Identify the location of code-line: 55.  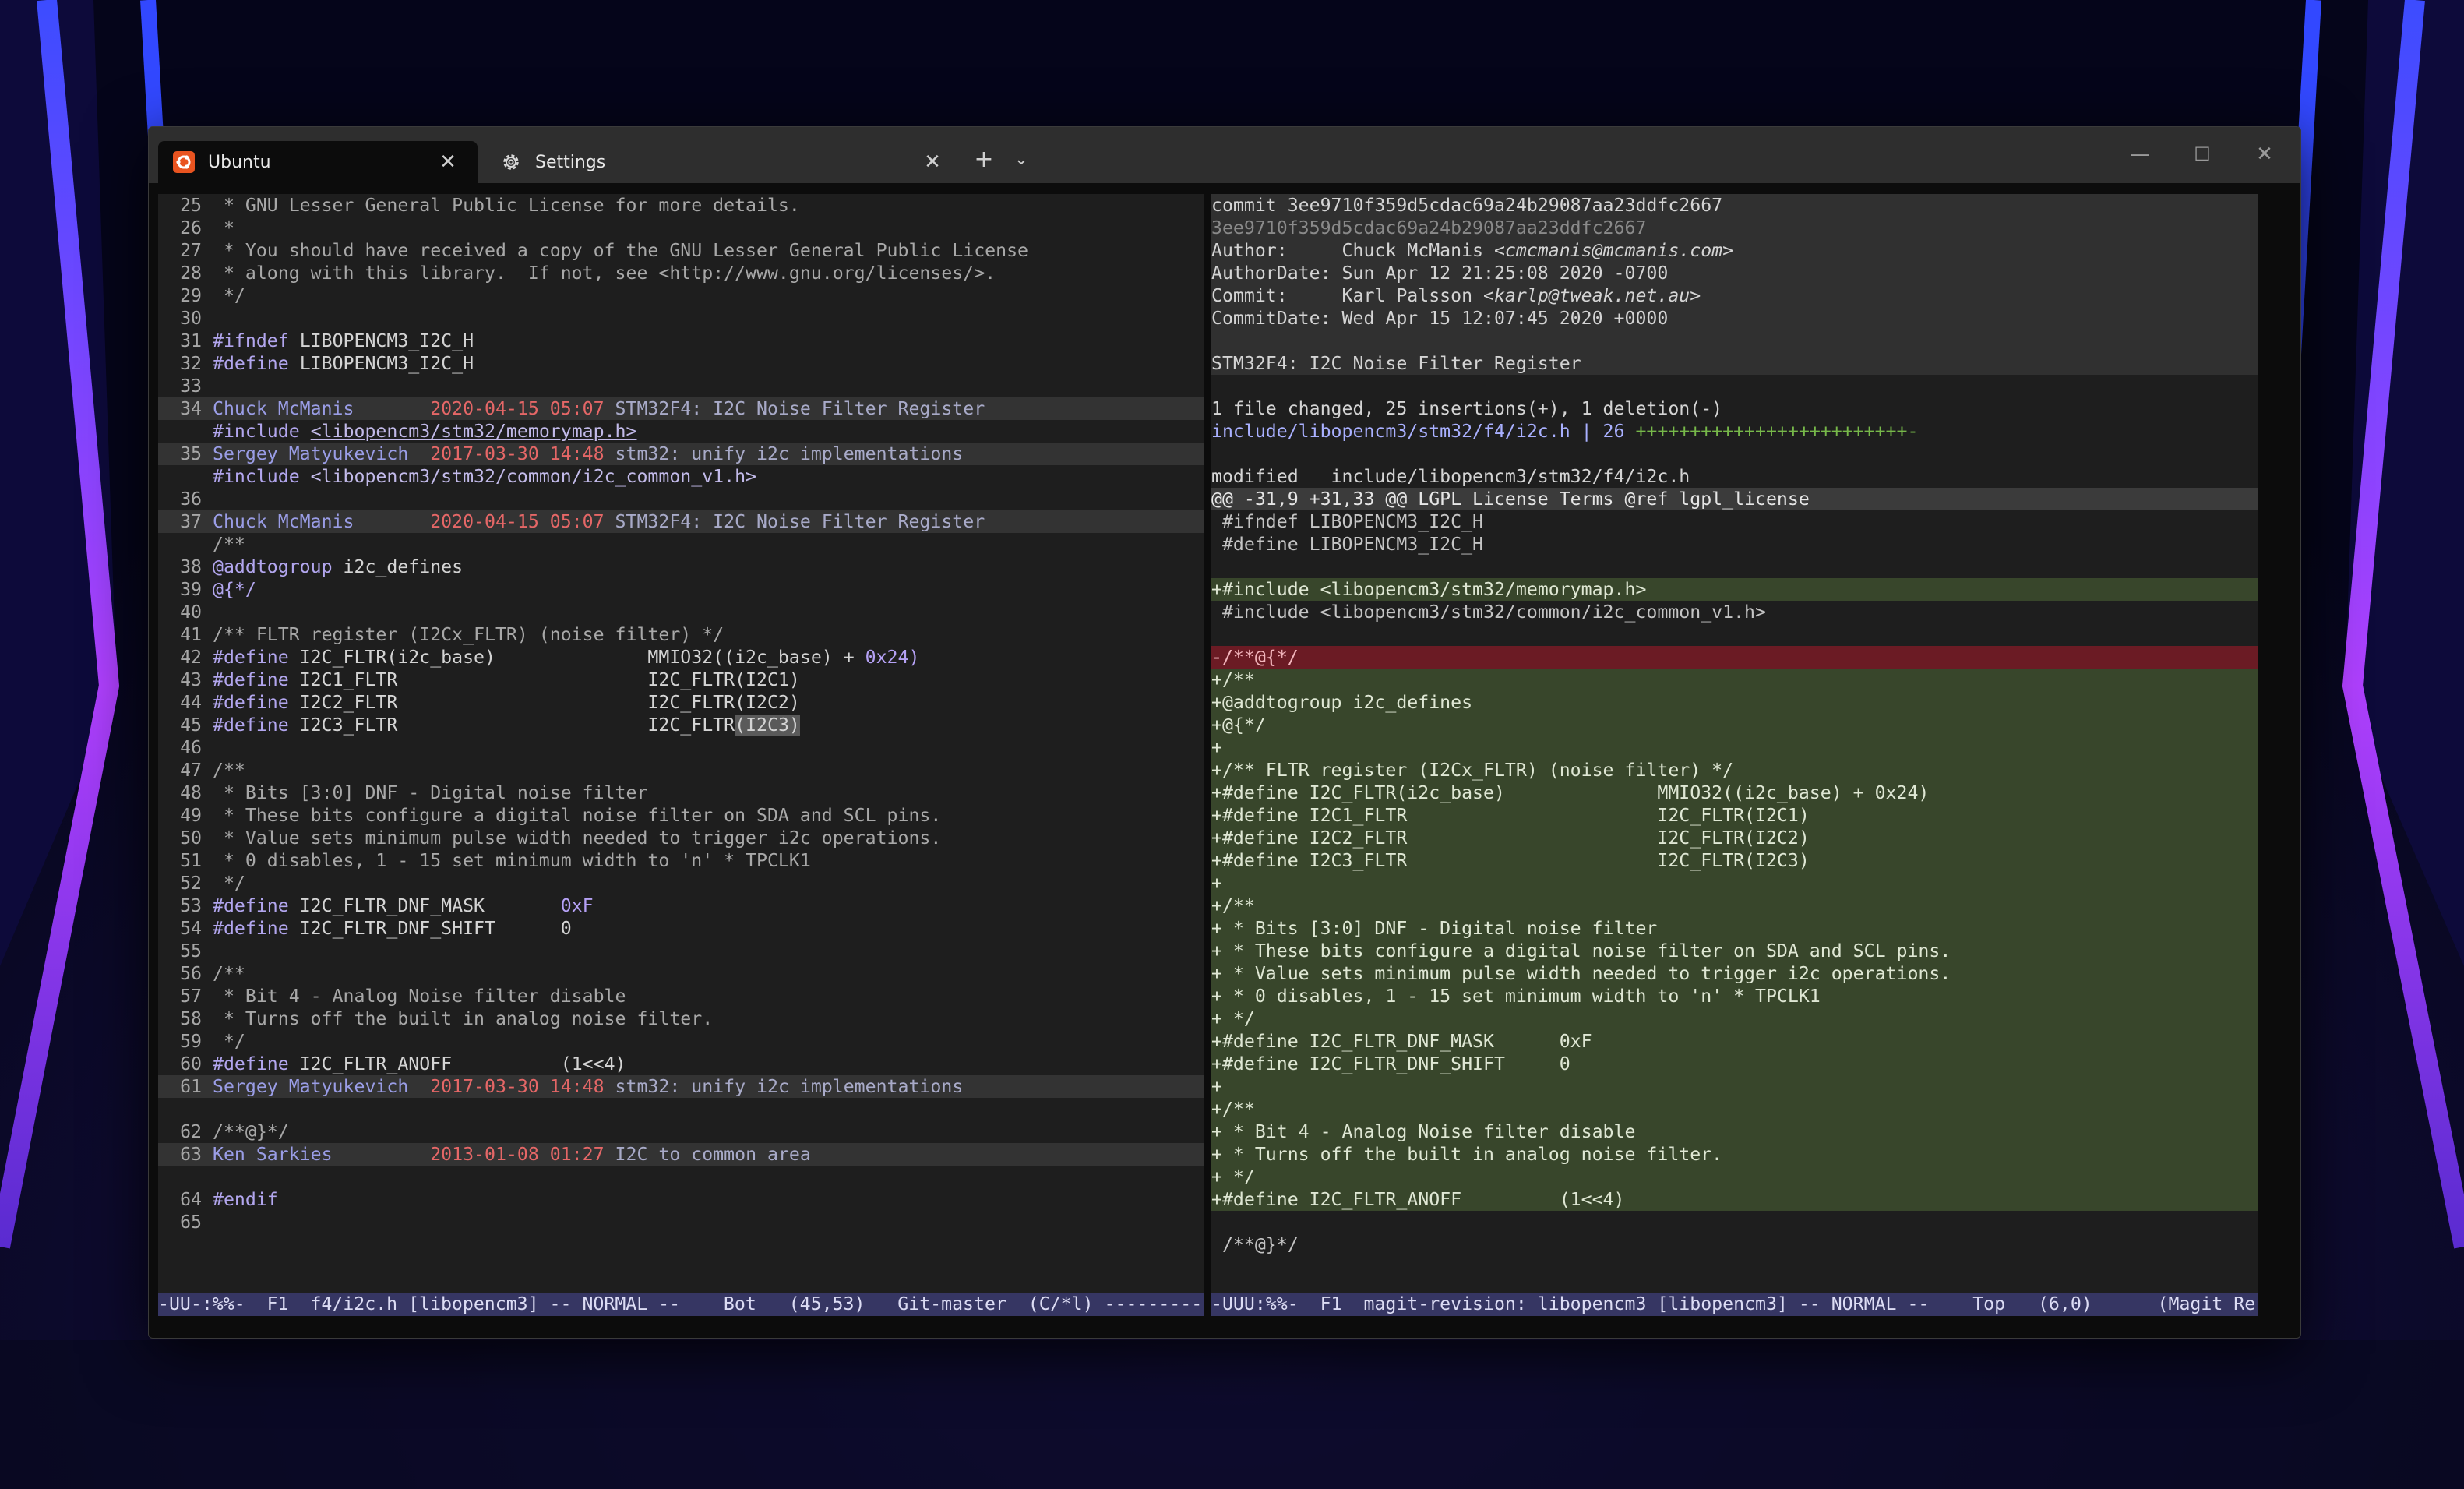
(681, 951).